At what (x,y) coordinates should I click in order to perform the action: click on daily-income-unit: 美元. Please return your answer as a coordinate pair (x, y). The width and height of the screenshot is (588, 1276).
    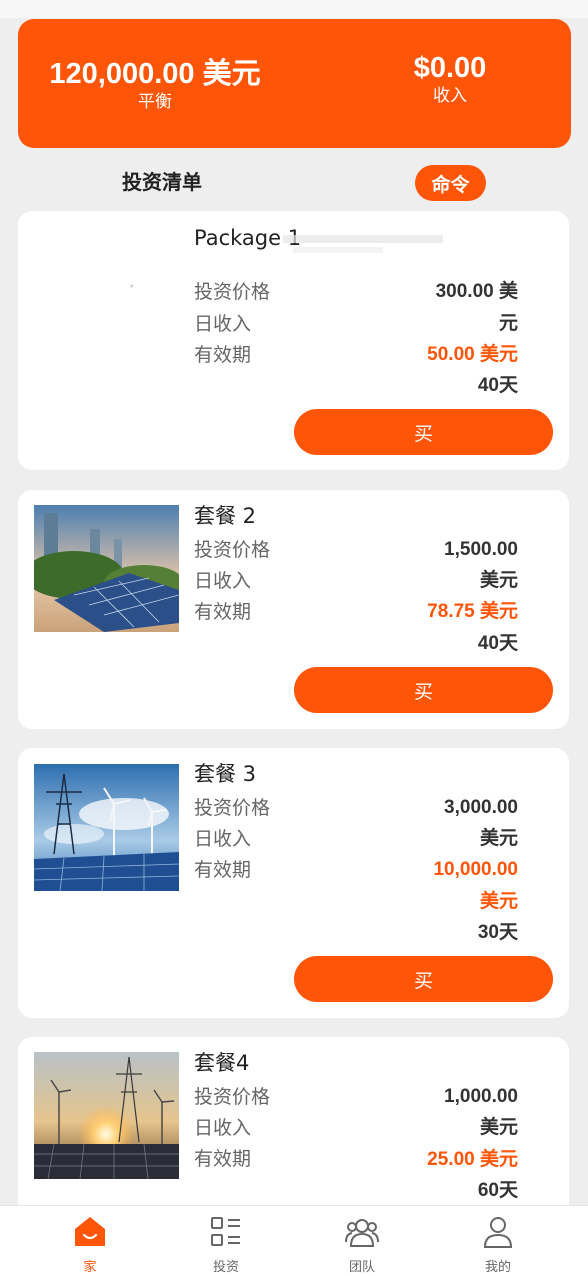
    Looking at the image, I should click on (498, 901).